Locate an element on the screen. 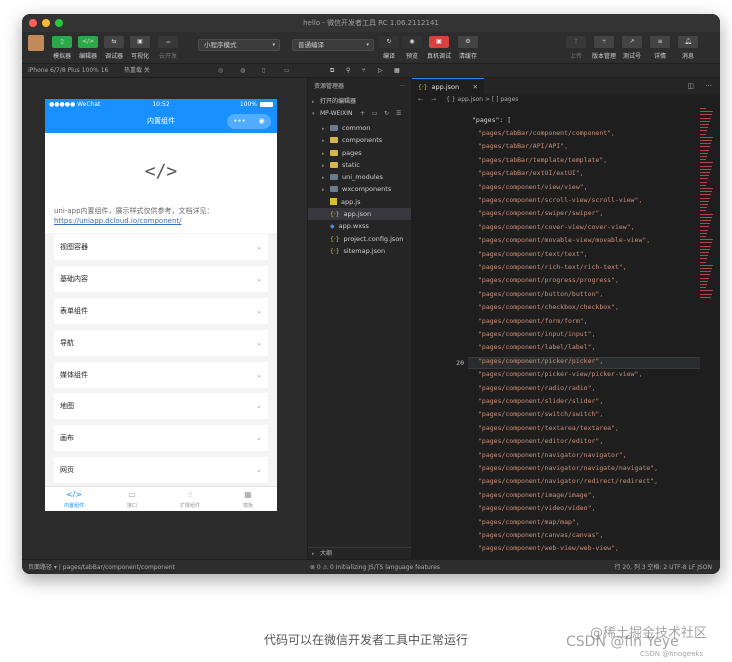 Image resolution: width=732 pixels, height=662 pixels. mode-select: 小程序模式 ▾ is located at coordinates (239, 45).